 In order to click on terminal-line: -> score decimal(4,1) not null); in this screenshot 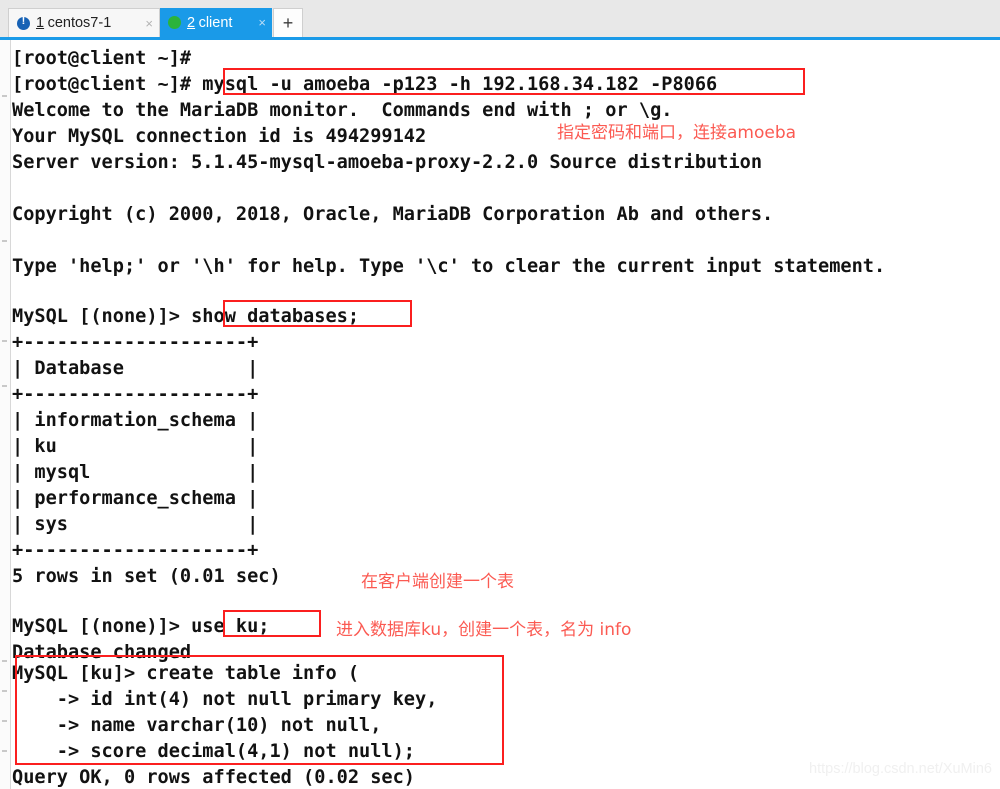, I will do `click(213, 751)`.